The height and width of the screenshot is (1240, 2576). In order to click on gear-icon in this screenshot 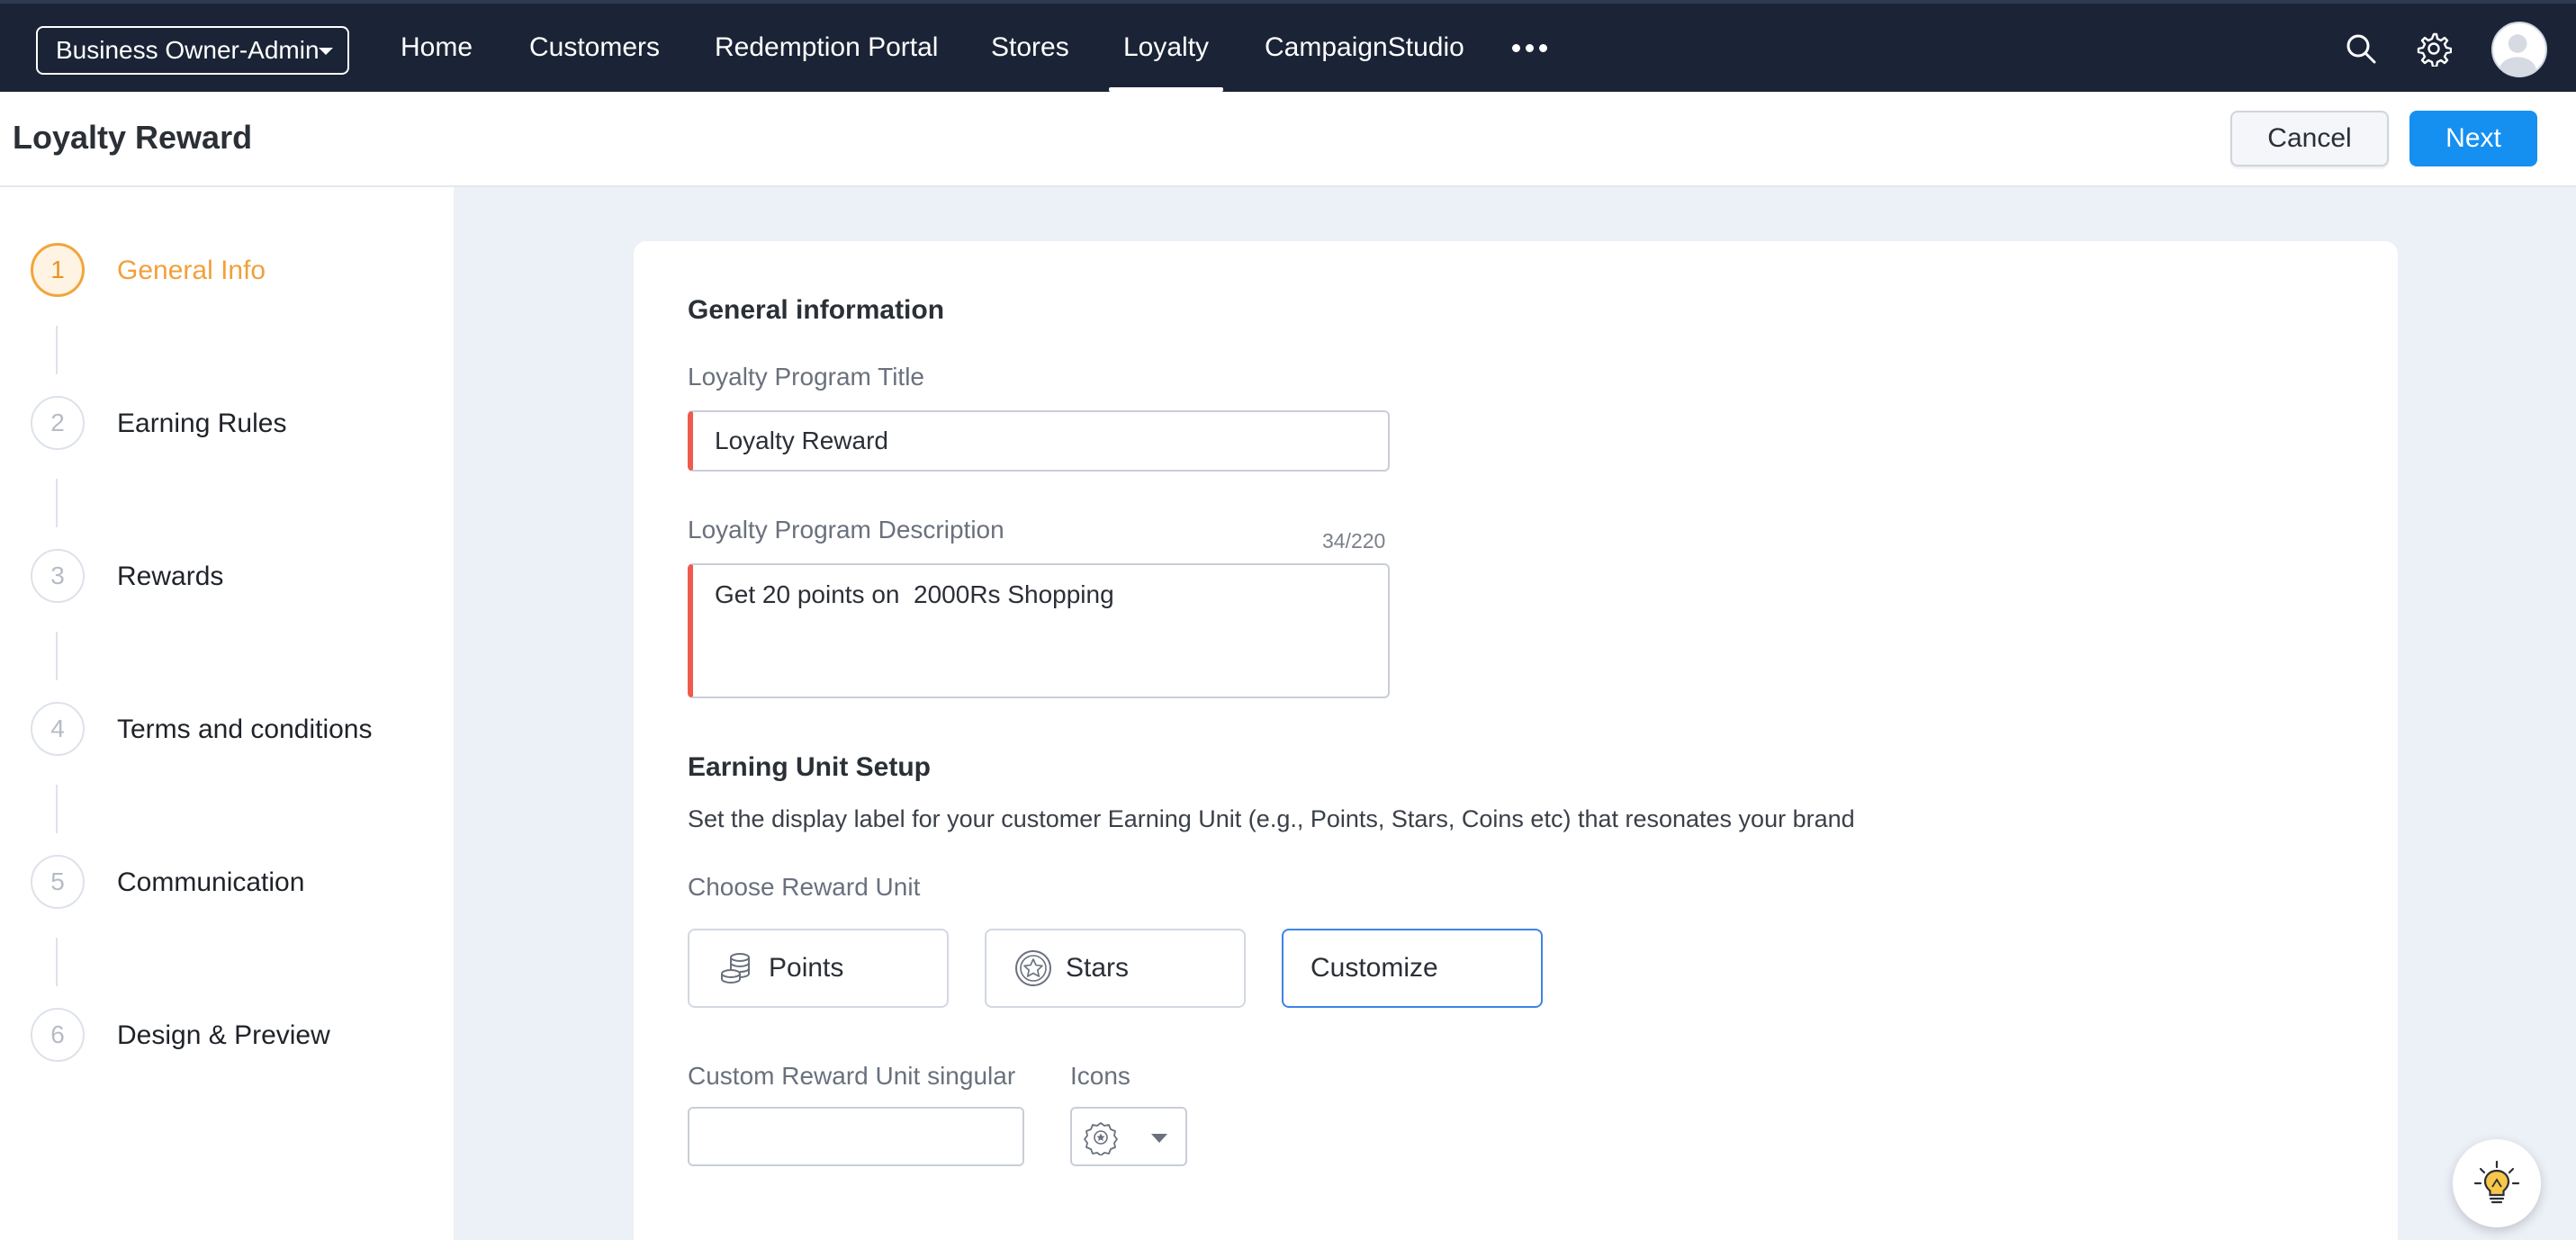, I will do `click(2434, 49)`.